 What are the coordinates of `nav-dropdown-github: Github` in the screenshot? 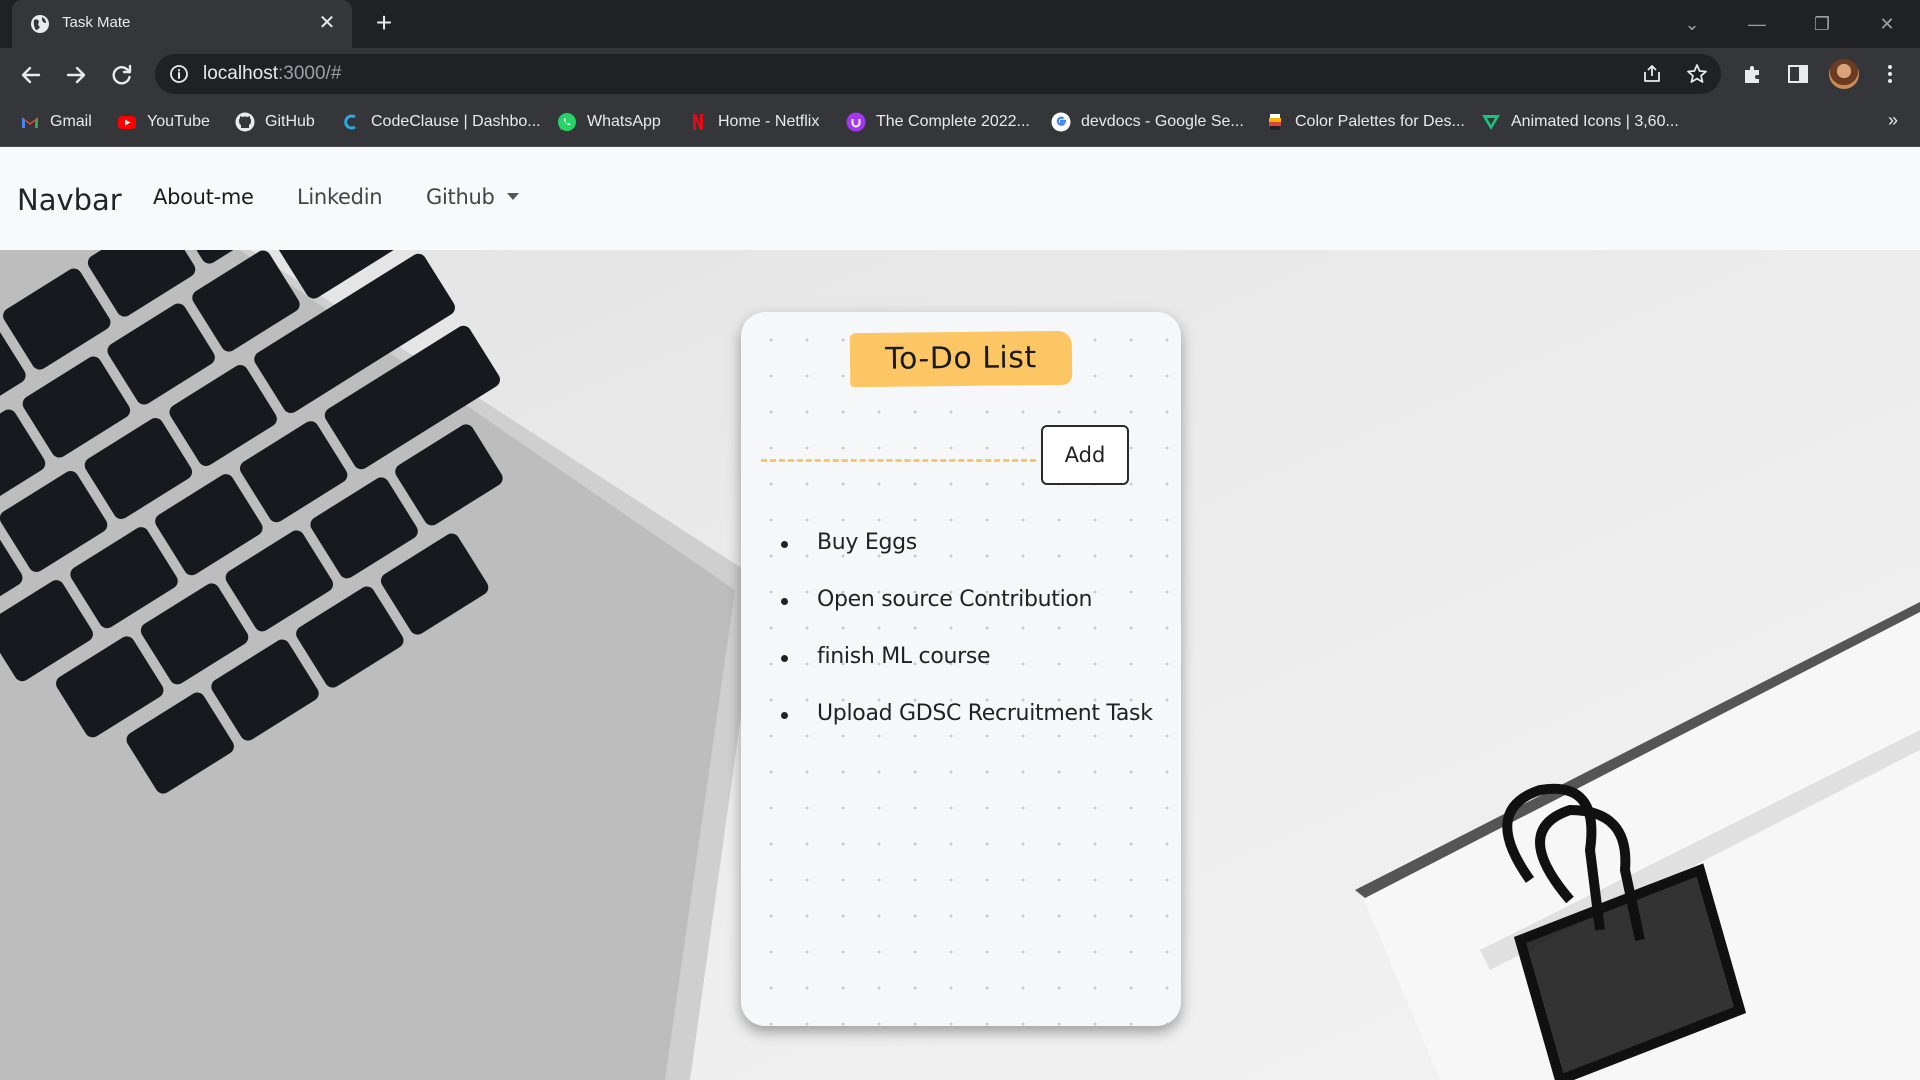 It's located at (472, 197).